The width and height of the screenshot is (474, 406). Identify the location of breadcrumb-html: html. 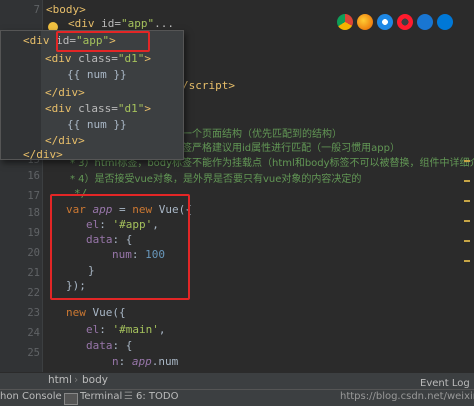
(60, 380).